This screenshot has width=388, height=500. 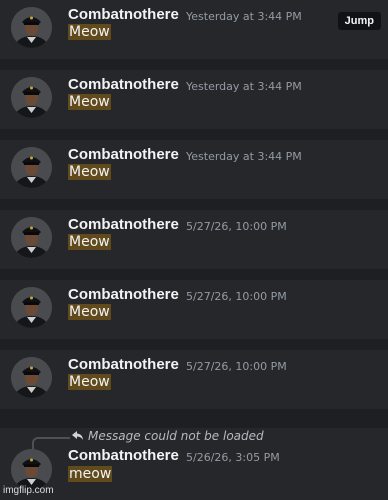 I want to click on search-highlight: meow, so click(x=90, y=474).